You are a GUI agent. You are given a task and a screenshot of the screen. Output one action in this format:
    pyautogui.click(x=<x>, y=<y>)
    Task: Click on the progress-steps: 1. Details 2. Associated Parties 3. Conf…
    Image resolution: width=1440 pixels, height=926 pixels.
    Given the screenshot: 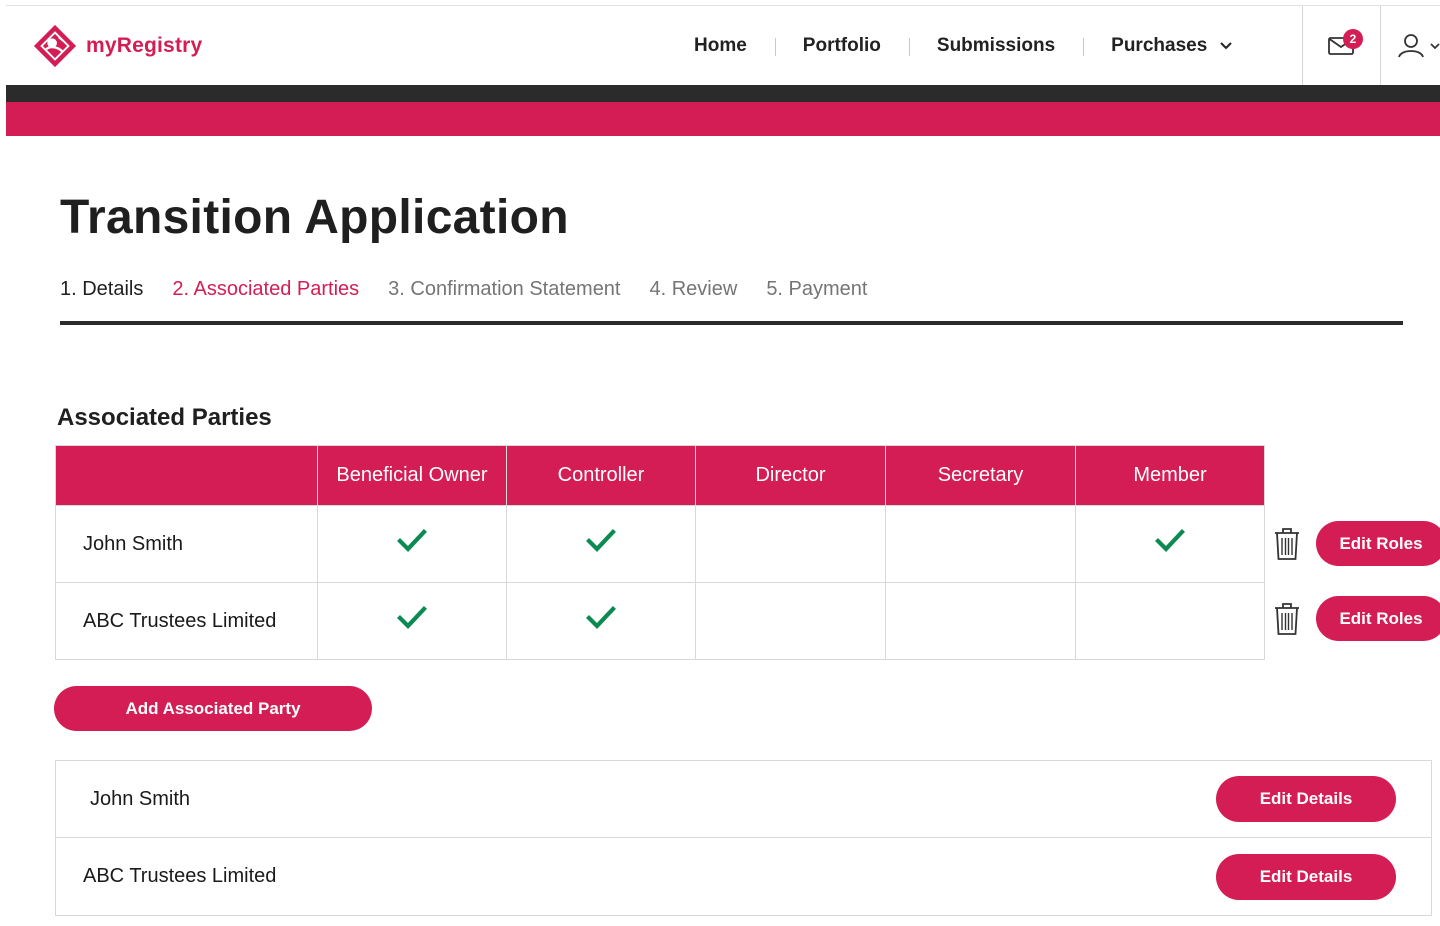 What is the action you would take?
    pyautogui.click(x=478, y=289)
    